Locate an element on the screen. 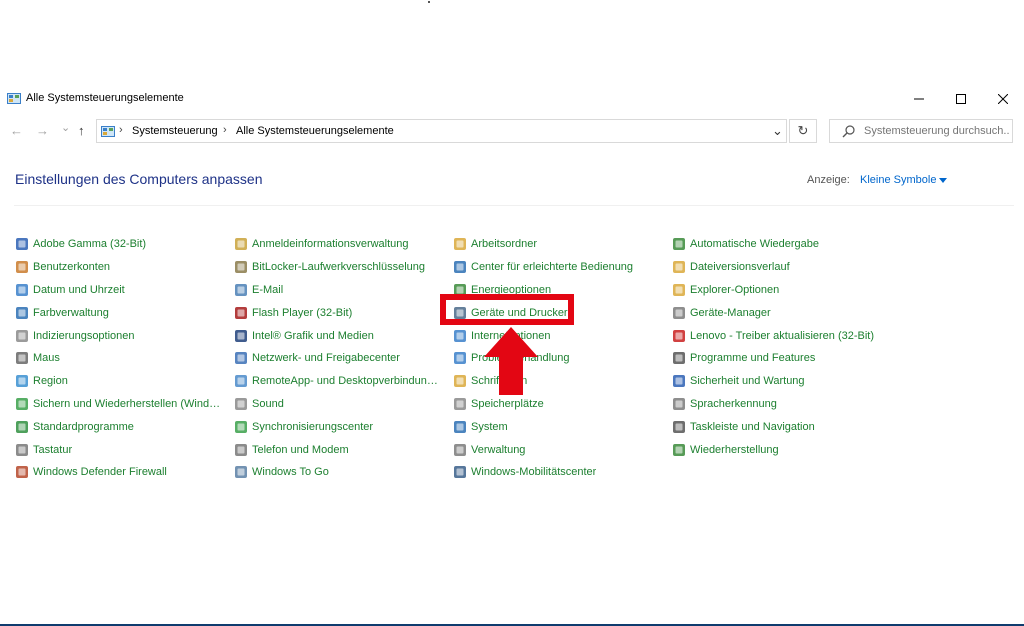 The width and height of the screenshot is (1024, 626). chevron-down-icon is located at coordinates (943, 180).